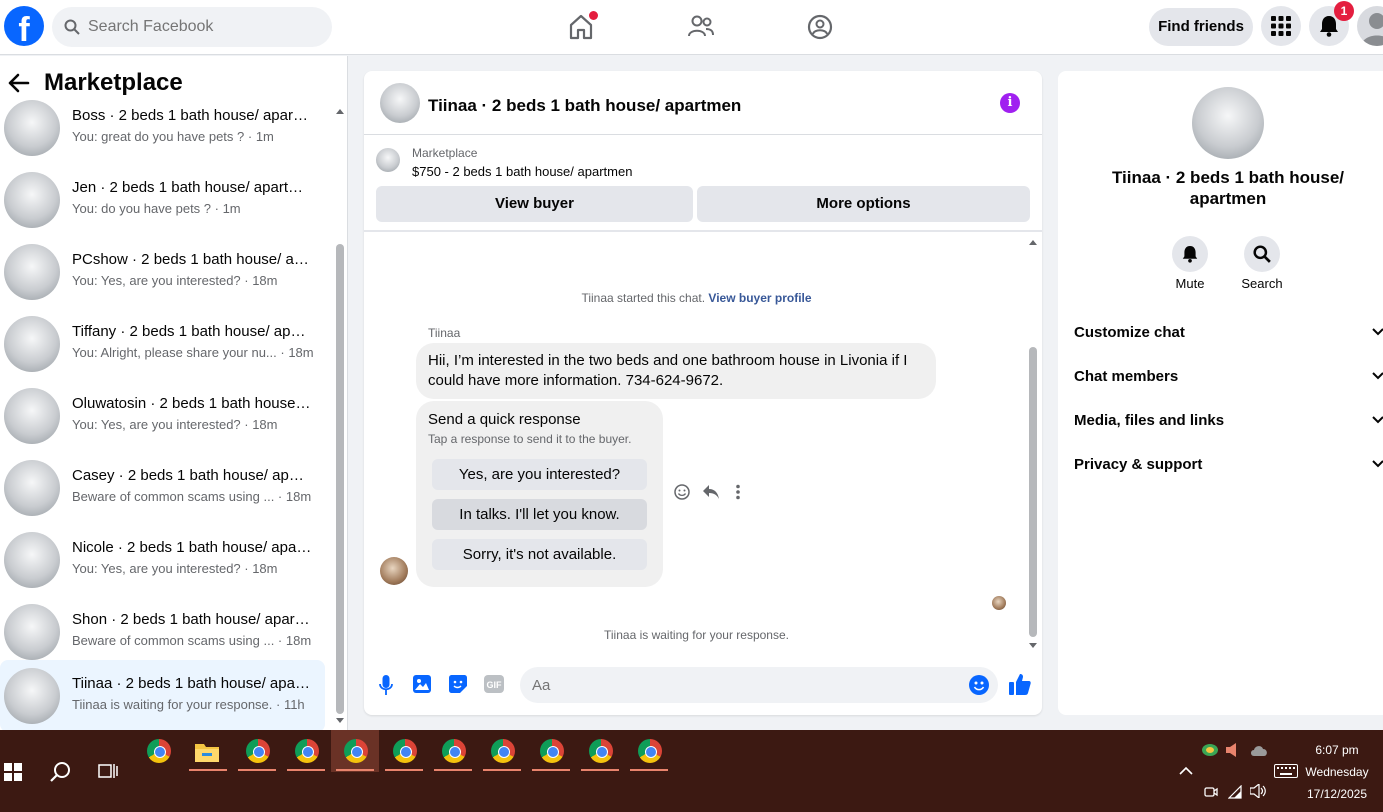 The height and width of the screenshot is (812, 1383). What do you see at coordinates (1232, 750) in the screenshot?
I see `speaker-muted-icon` at bounding box center [1232, 750].